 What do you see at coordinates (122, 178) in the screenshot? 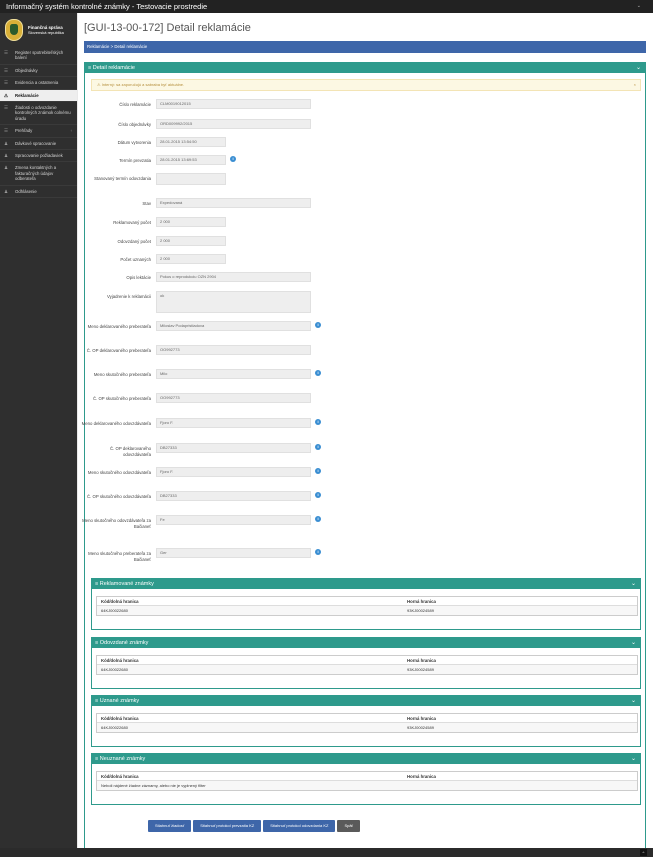
I see `field-label: Stanovaný termín odovzdania` at bounding box center [122, 178].